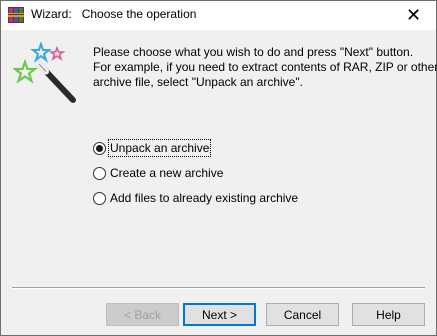 This screenshot has width=437, height=336. What do you see at coordinates (218, 15) in the screenshot?
I see `title-bar: Wizard: Choose the operation ✕` at bounding box center [218, 15].